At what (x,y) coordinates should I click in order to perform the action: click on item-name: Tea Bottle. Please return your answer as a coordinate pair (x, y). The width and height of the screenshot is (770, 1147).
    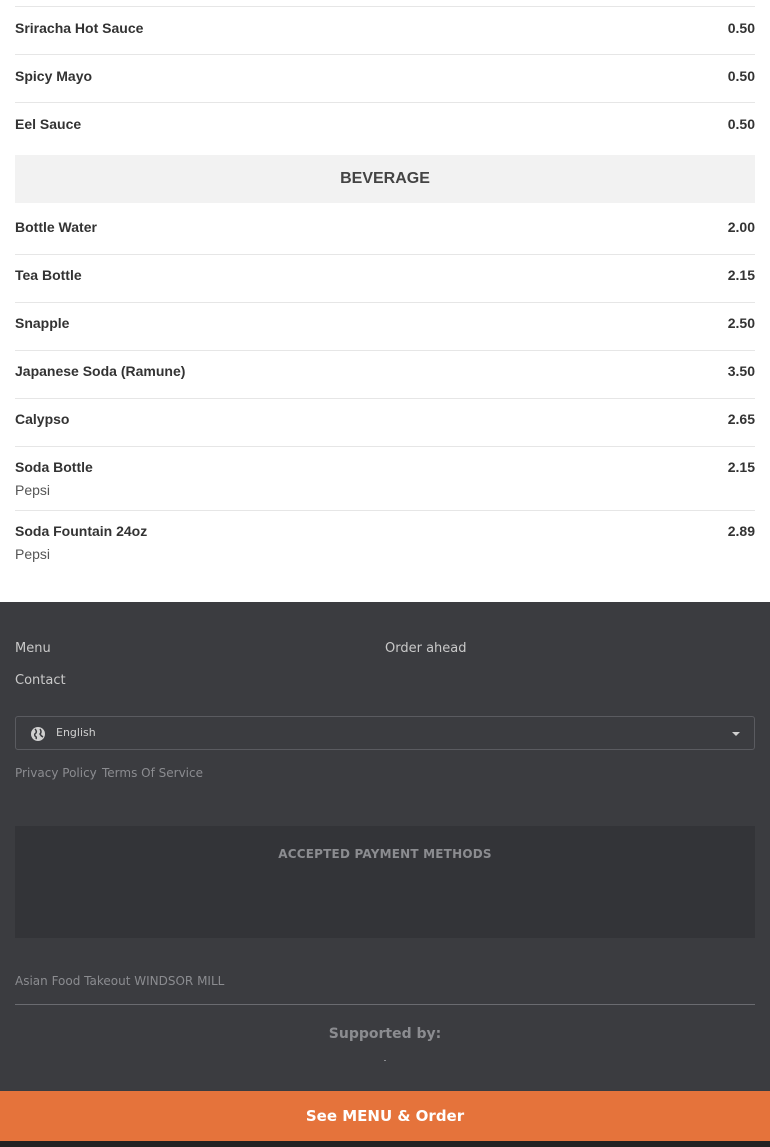
    Looking at the image, I should click on (48, 275).